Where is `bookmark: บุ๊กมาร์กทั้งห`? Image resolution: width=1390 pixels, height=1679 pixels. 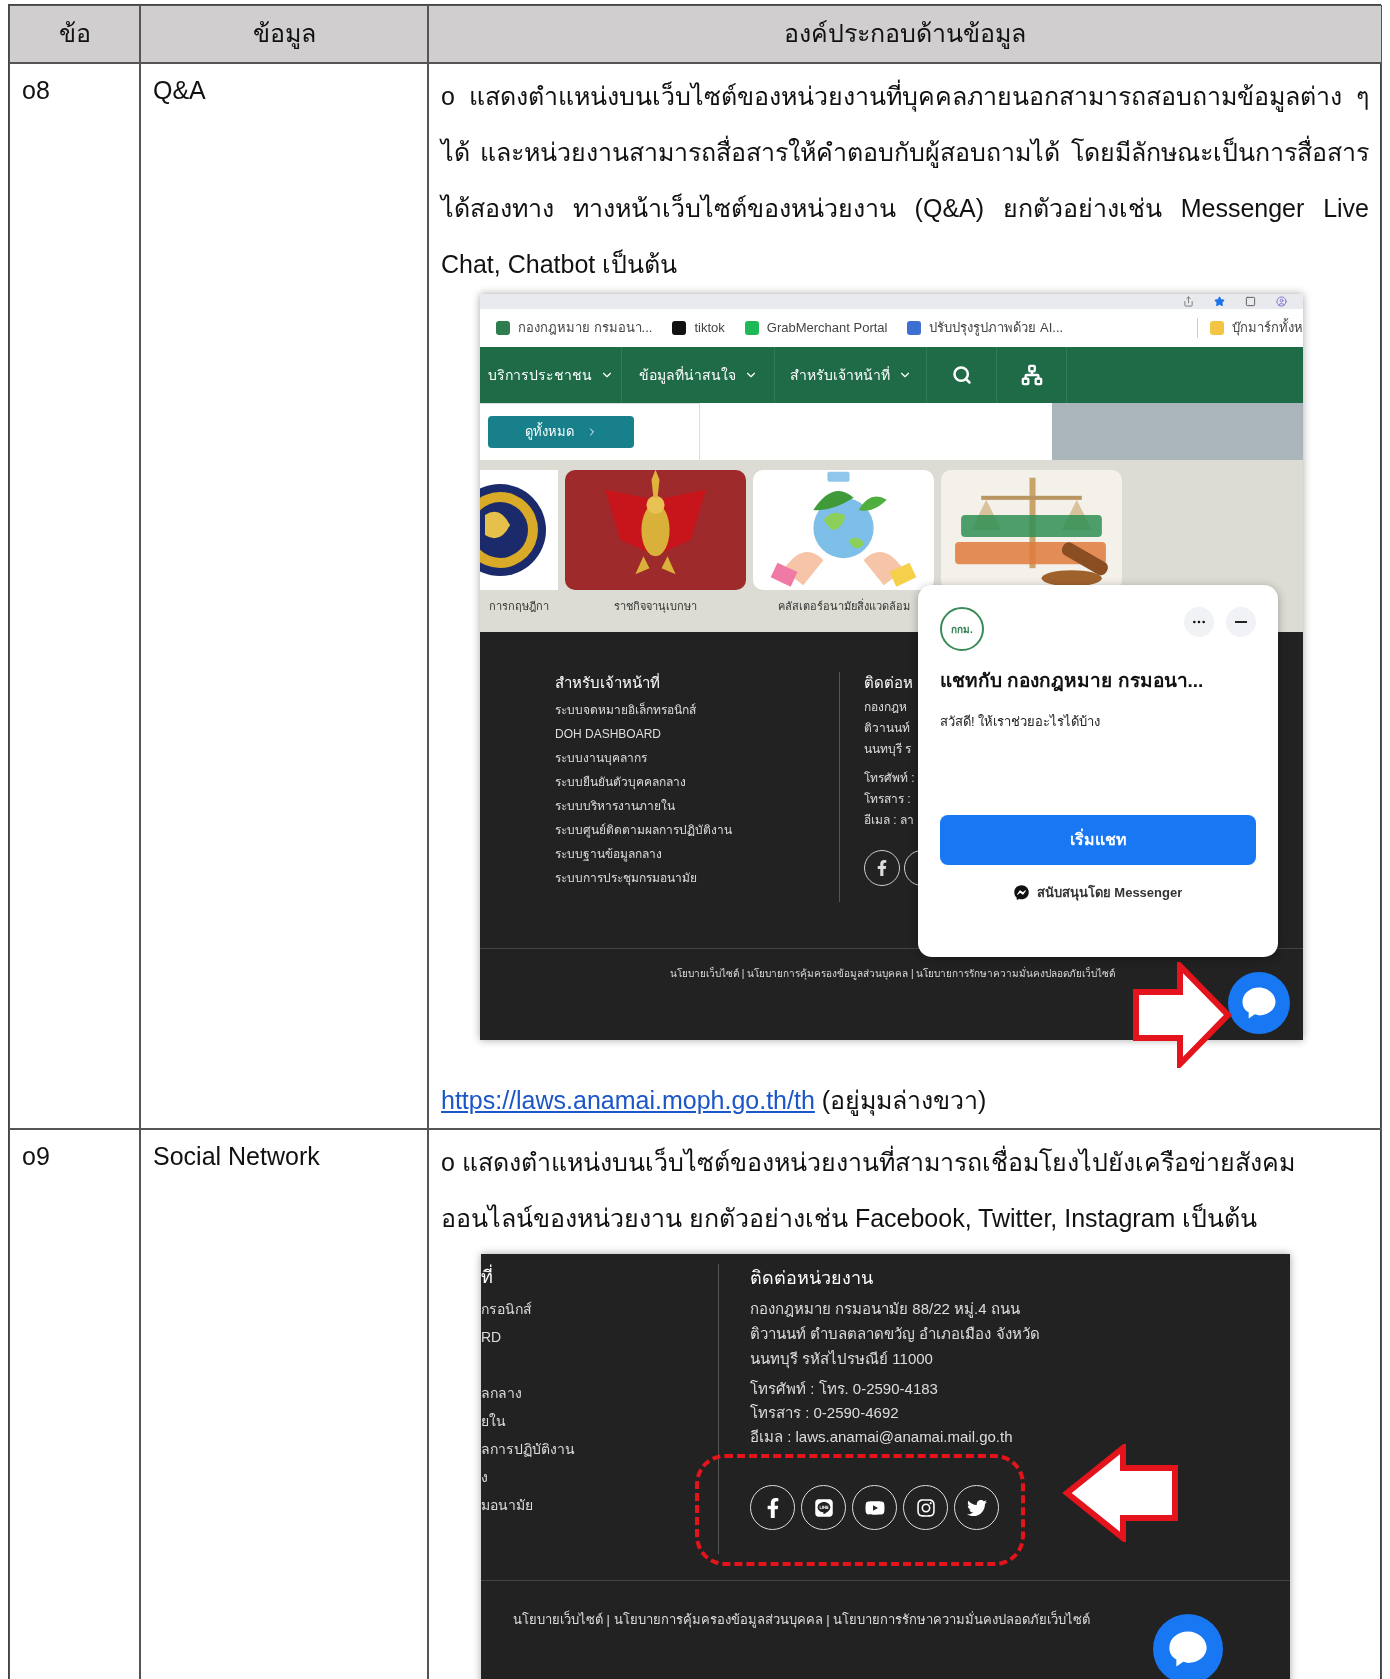 bookmark: บุ๊กมาร์กทั้งห is located at coordinates (1250, 328).